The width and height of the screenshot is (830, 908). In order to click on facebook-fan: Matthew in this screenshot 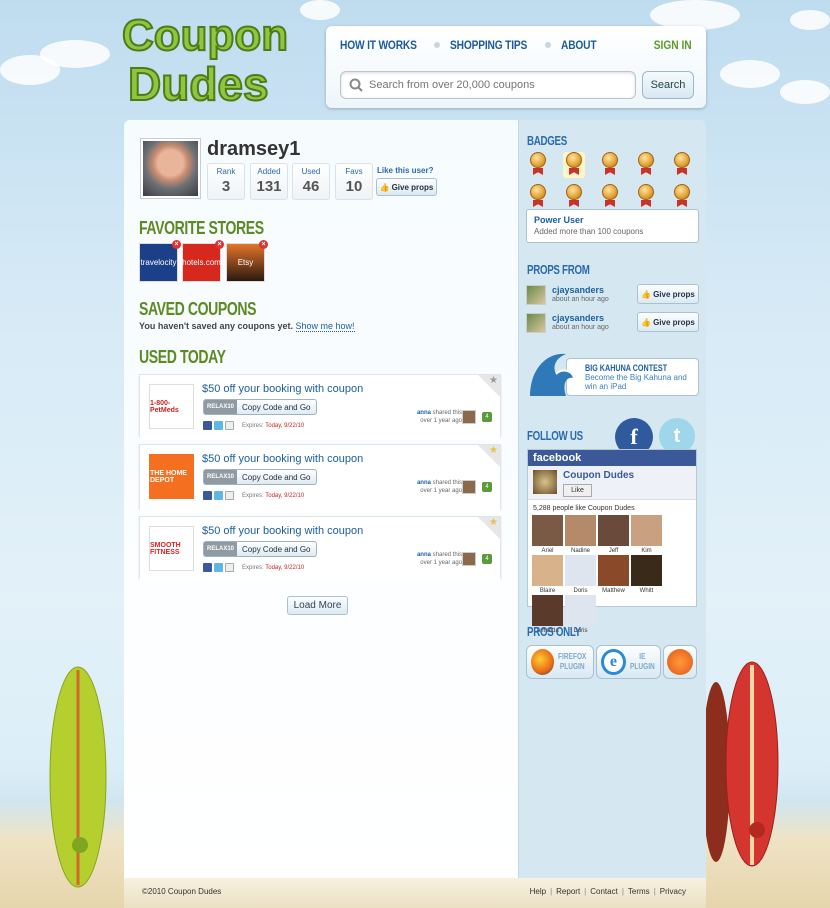, I will do `click(613, 574)`.